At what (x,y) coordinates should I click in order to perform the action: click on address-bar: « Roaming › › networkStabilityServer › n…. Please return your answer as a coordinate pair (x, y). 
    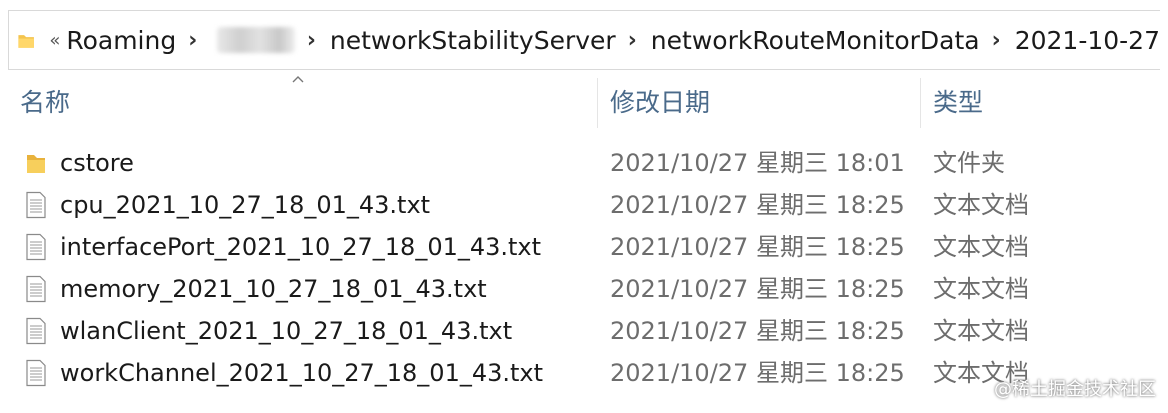
    Looking at the image, I should click on (584, 40).